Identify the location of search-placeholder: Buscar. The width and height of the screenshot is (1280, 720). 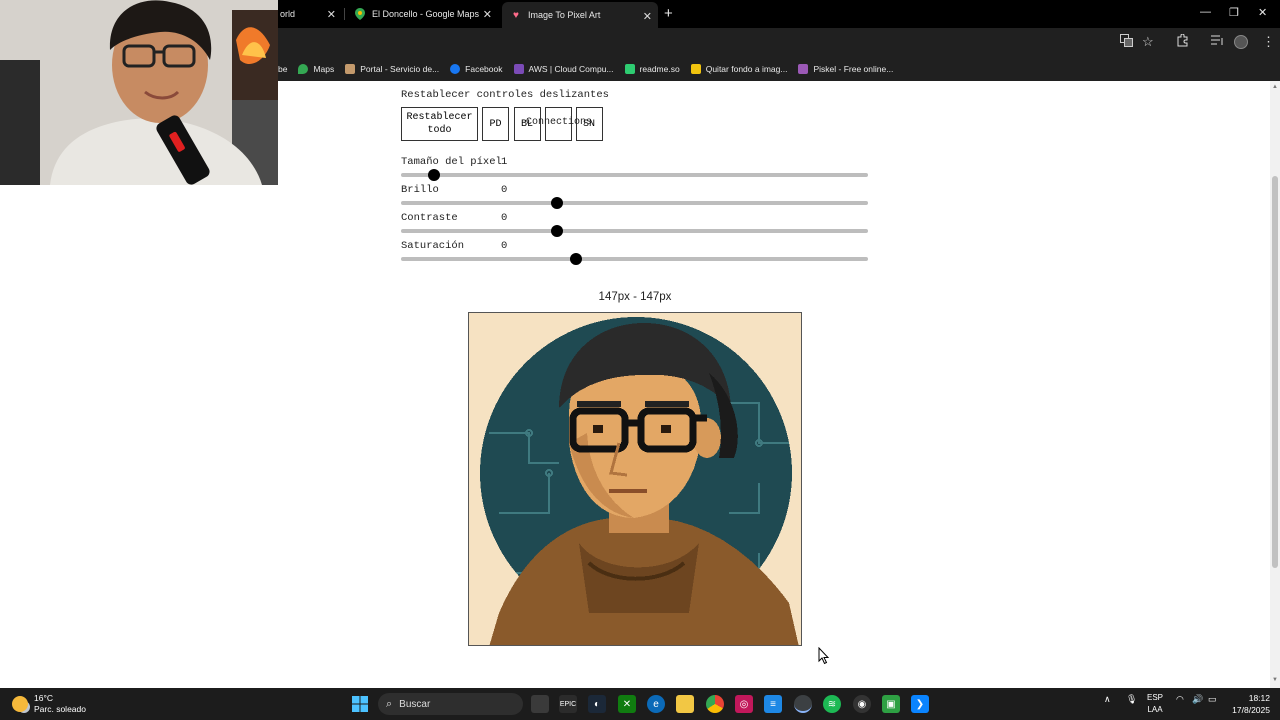
(415, 704).